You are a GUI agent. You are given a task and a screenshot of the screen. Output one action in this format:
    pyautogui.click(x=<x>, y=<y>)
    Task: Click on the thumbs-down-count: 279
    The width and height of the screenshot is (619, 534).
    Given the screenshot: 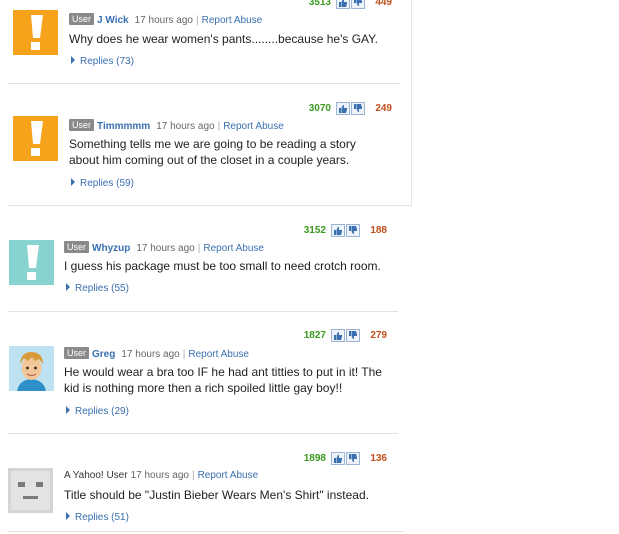 What is the action you would take?
    pyautogui.click(x=378, y=335)
    